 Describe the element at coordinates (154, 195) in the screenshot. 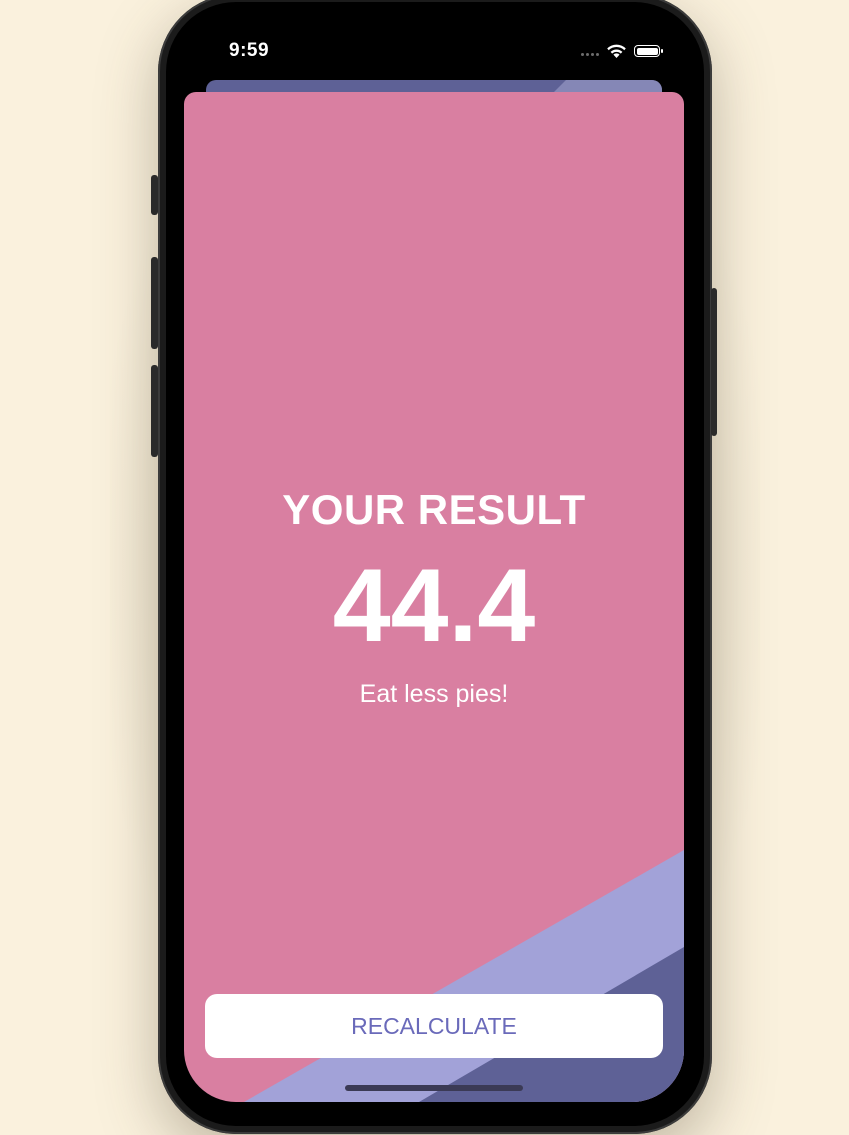

I see `mute-switch` at that location.